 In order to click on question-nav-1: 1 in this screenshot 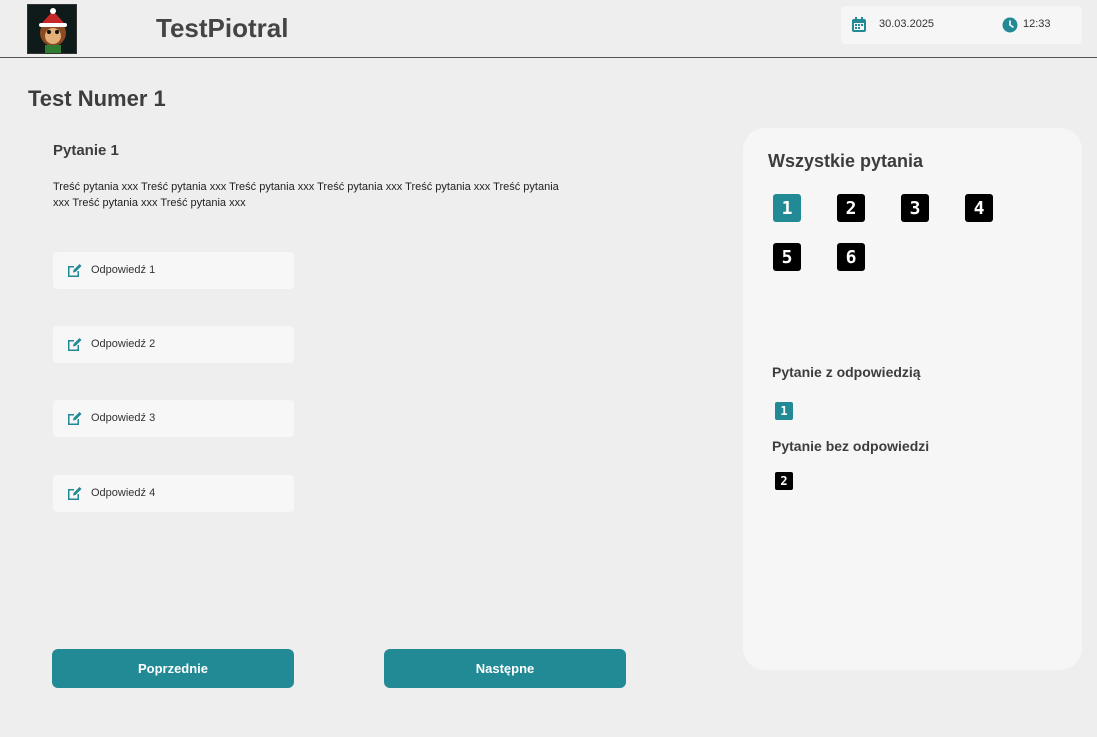, I will do `click(787, 208)`.